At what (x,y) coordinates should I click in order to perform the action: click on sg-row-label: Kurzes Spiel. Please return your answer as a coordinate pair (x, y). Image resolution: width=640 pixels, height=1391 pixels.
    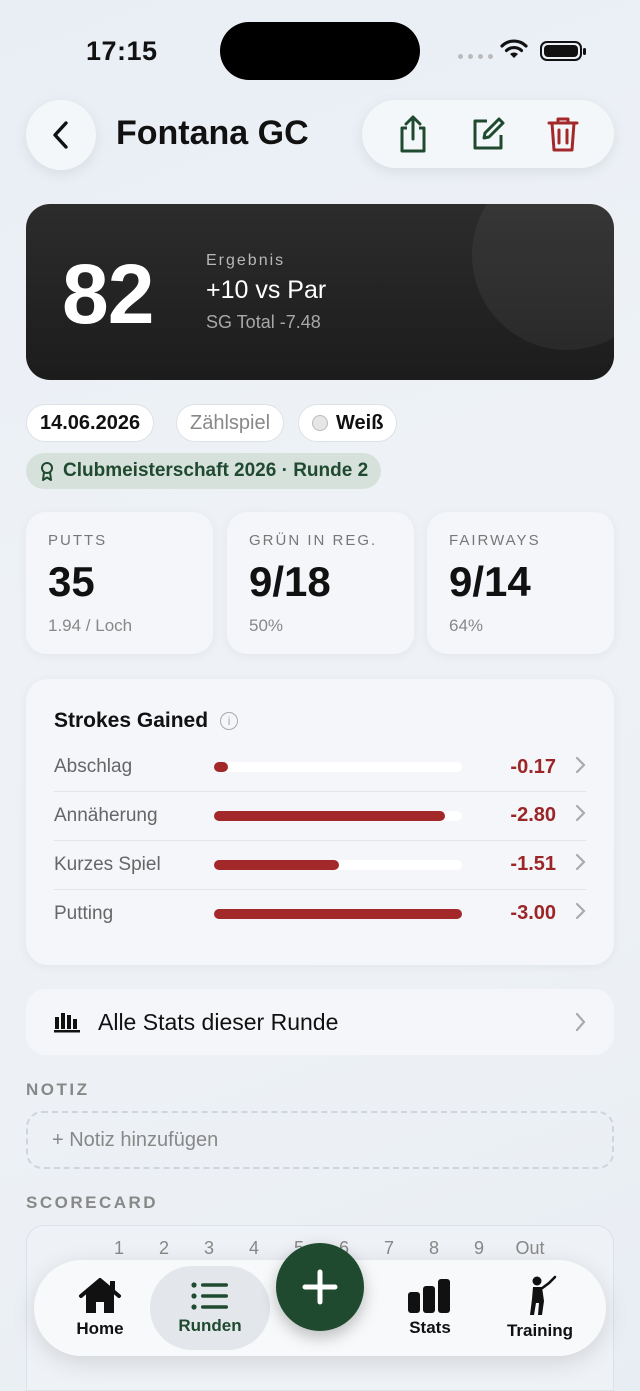
    Looking at the image, I should click on (107, 864).